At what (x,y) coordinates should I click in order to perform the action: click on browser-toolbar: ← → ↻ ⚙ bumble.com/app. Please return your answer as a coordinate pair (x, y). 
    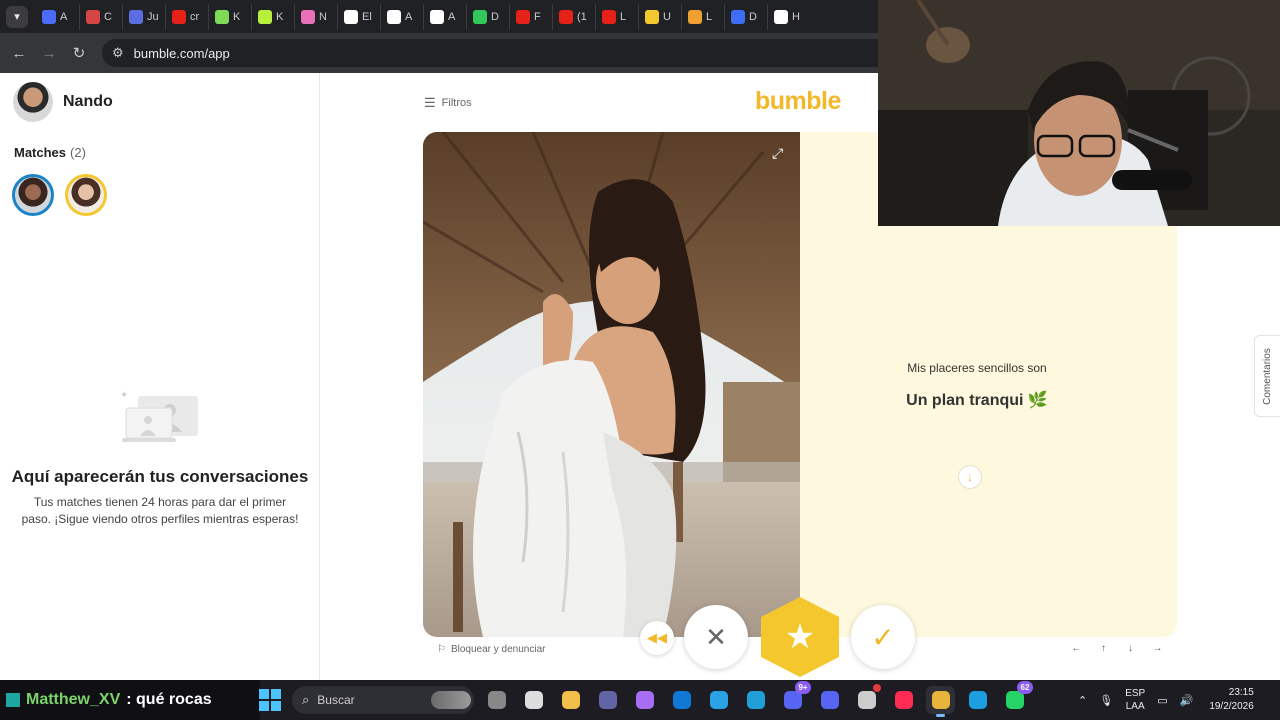
    Looking at the image, I should click on (446, 53).